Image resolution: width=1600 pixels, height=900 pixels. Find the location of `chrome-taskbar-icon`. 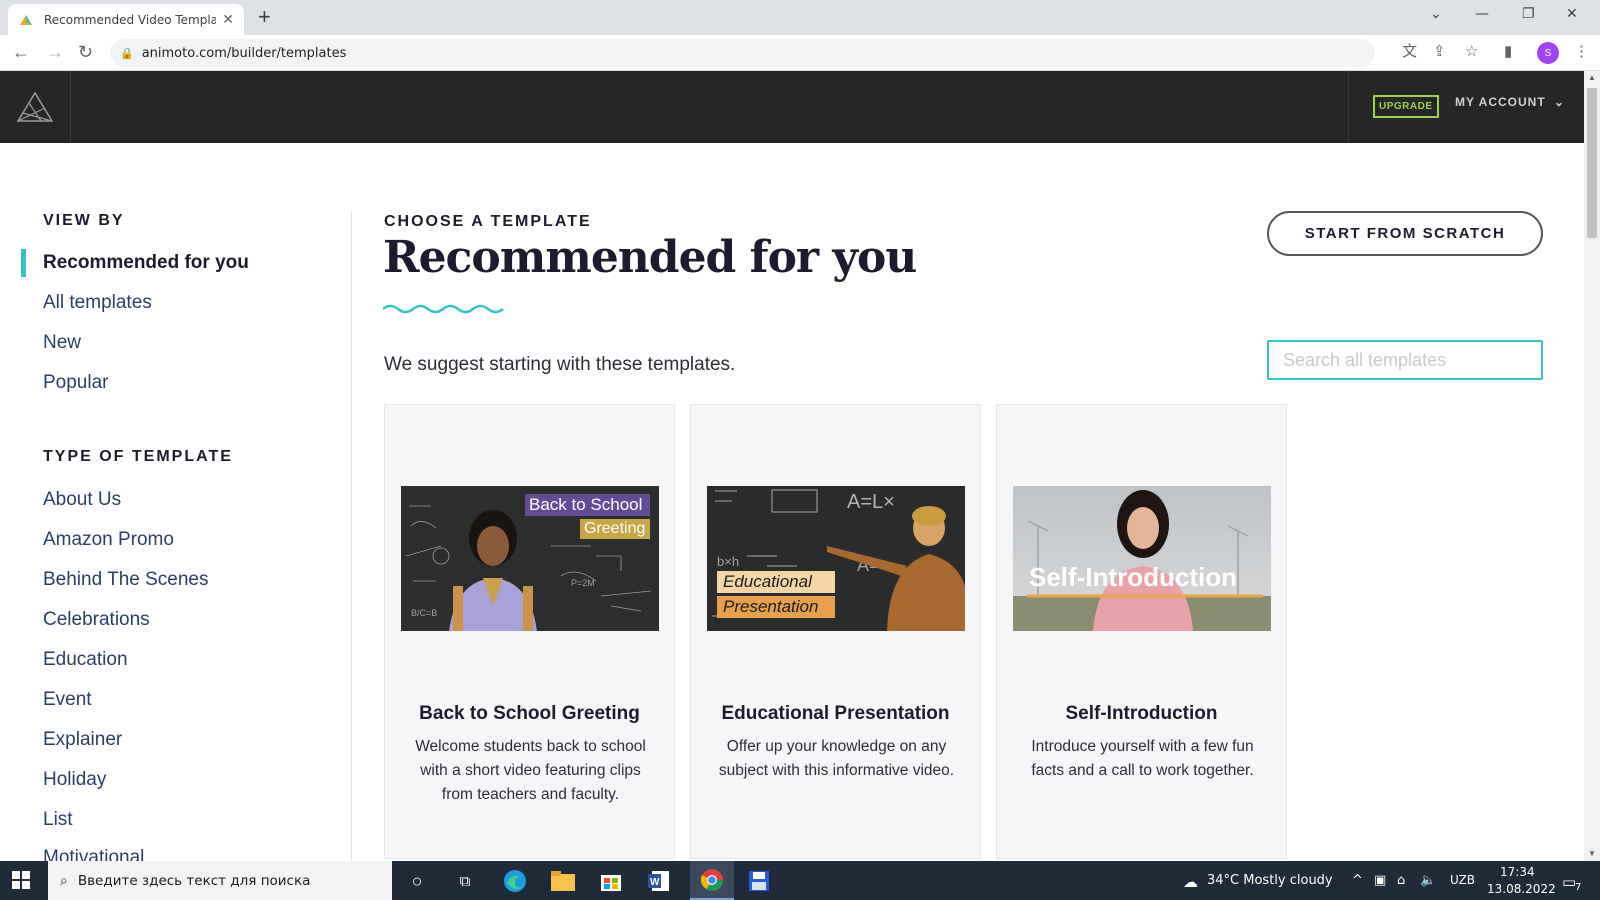

chrome-taskbar-icon is located at coordinates (712, 880).